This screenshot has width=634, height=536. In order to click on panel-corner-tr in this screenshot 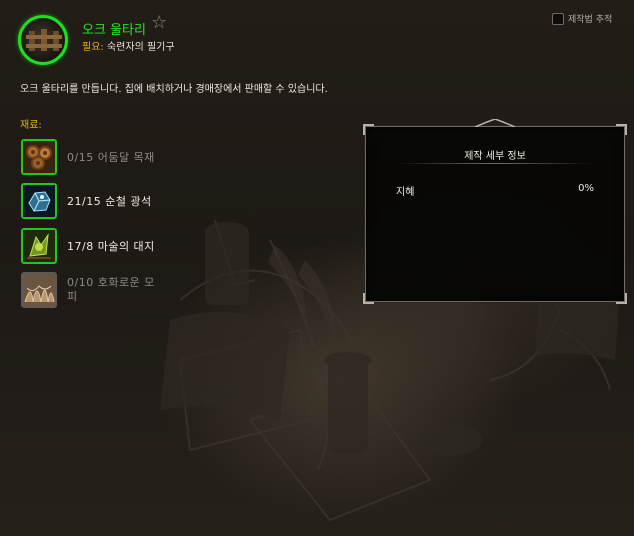, I will do `click(621, 129)`.